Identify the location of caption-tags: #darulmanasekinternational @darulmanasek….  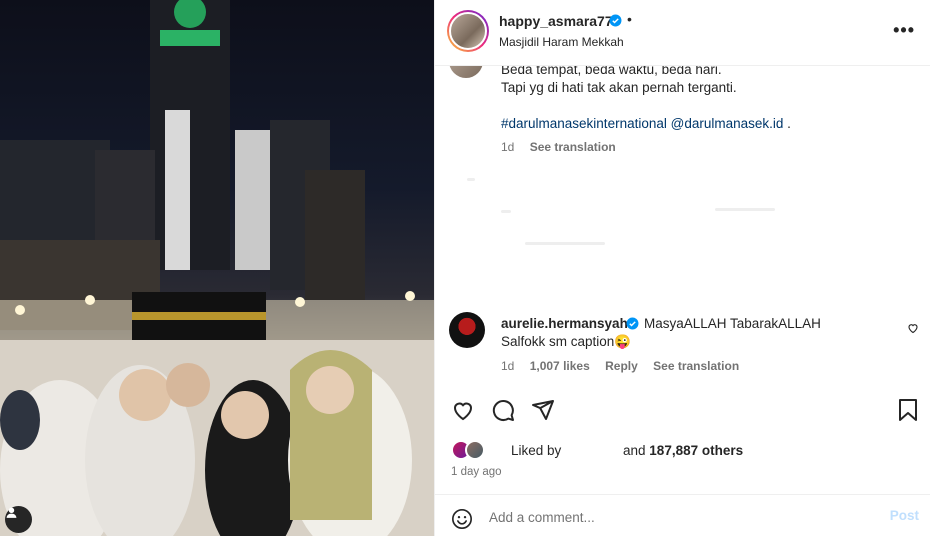
(646, 123).